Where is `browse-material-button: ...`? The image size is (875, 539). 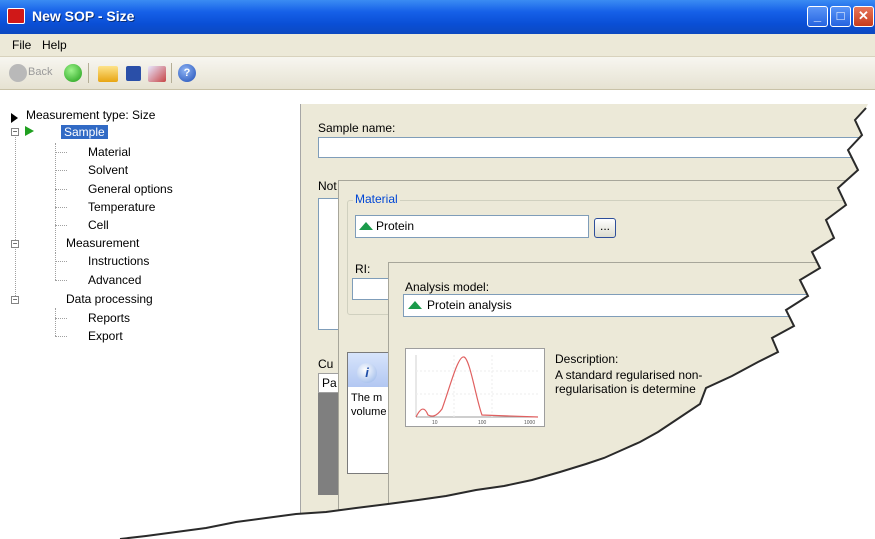 browse-material-button: ... is located at coordinates (605, 228).